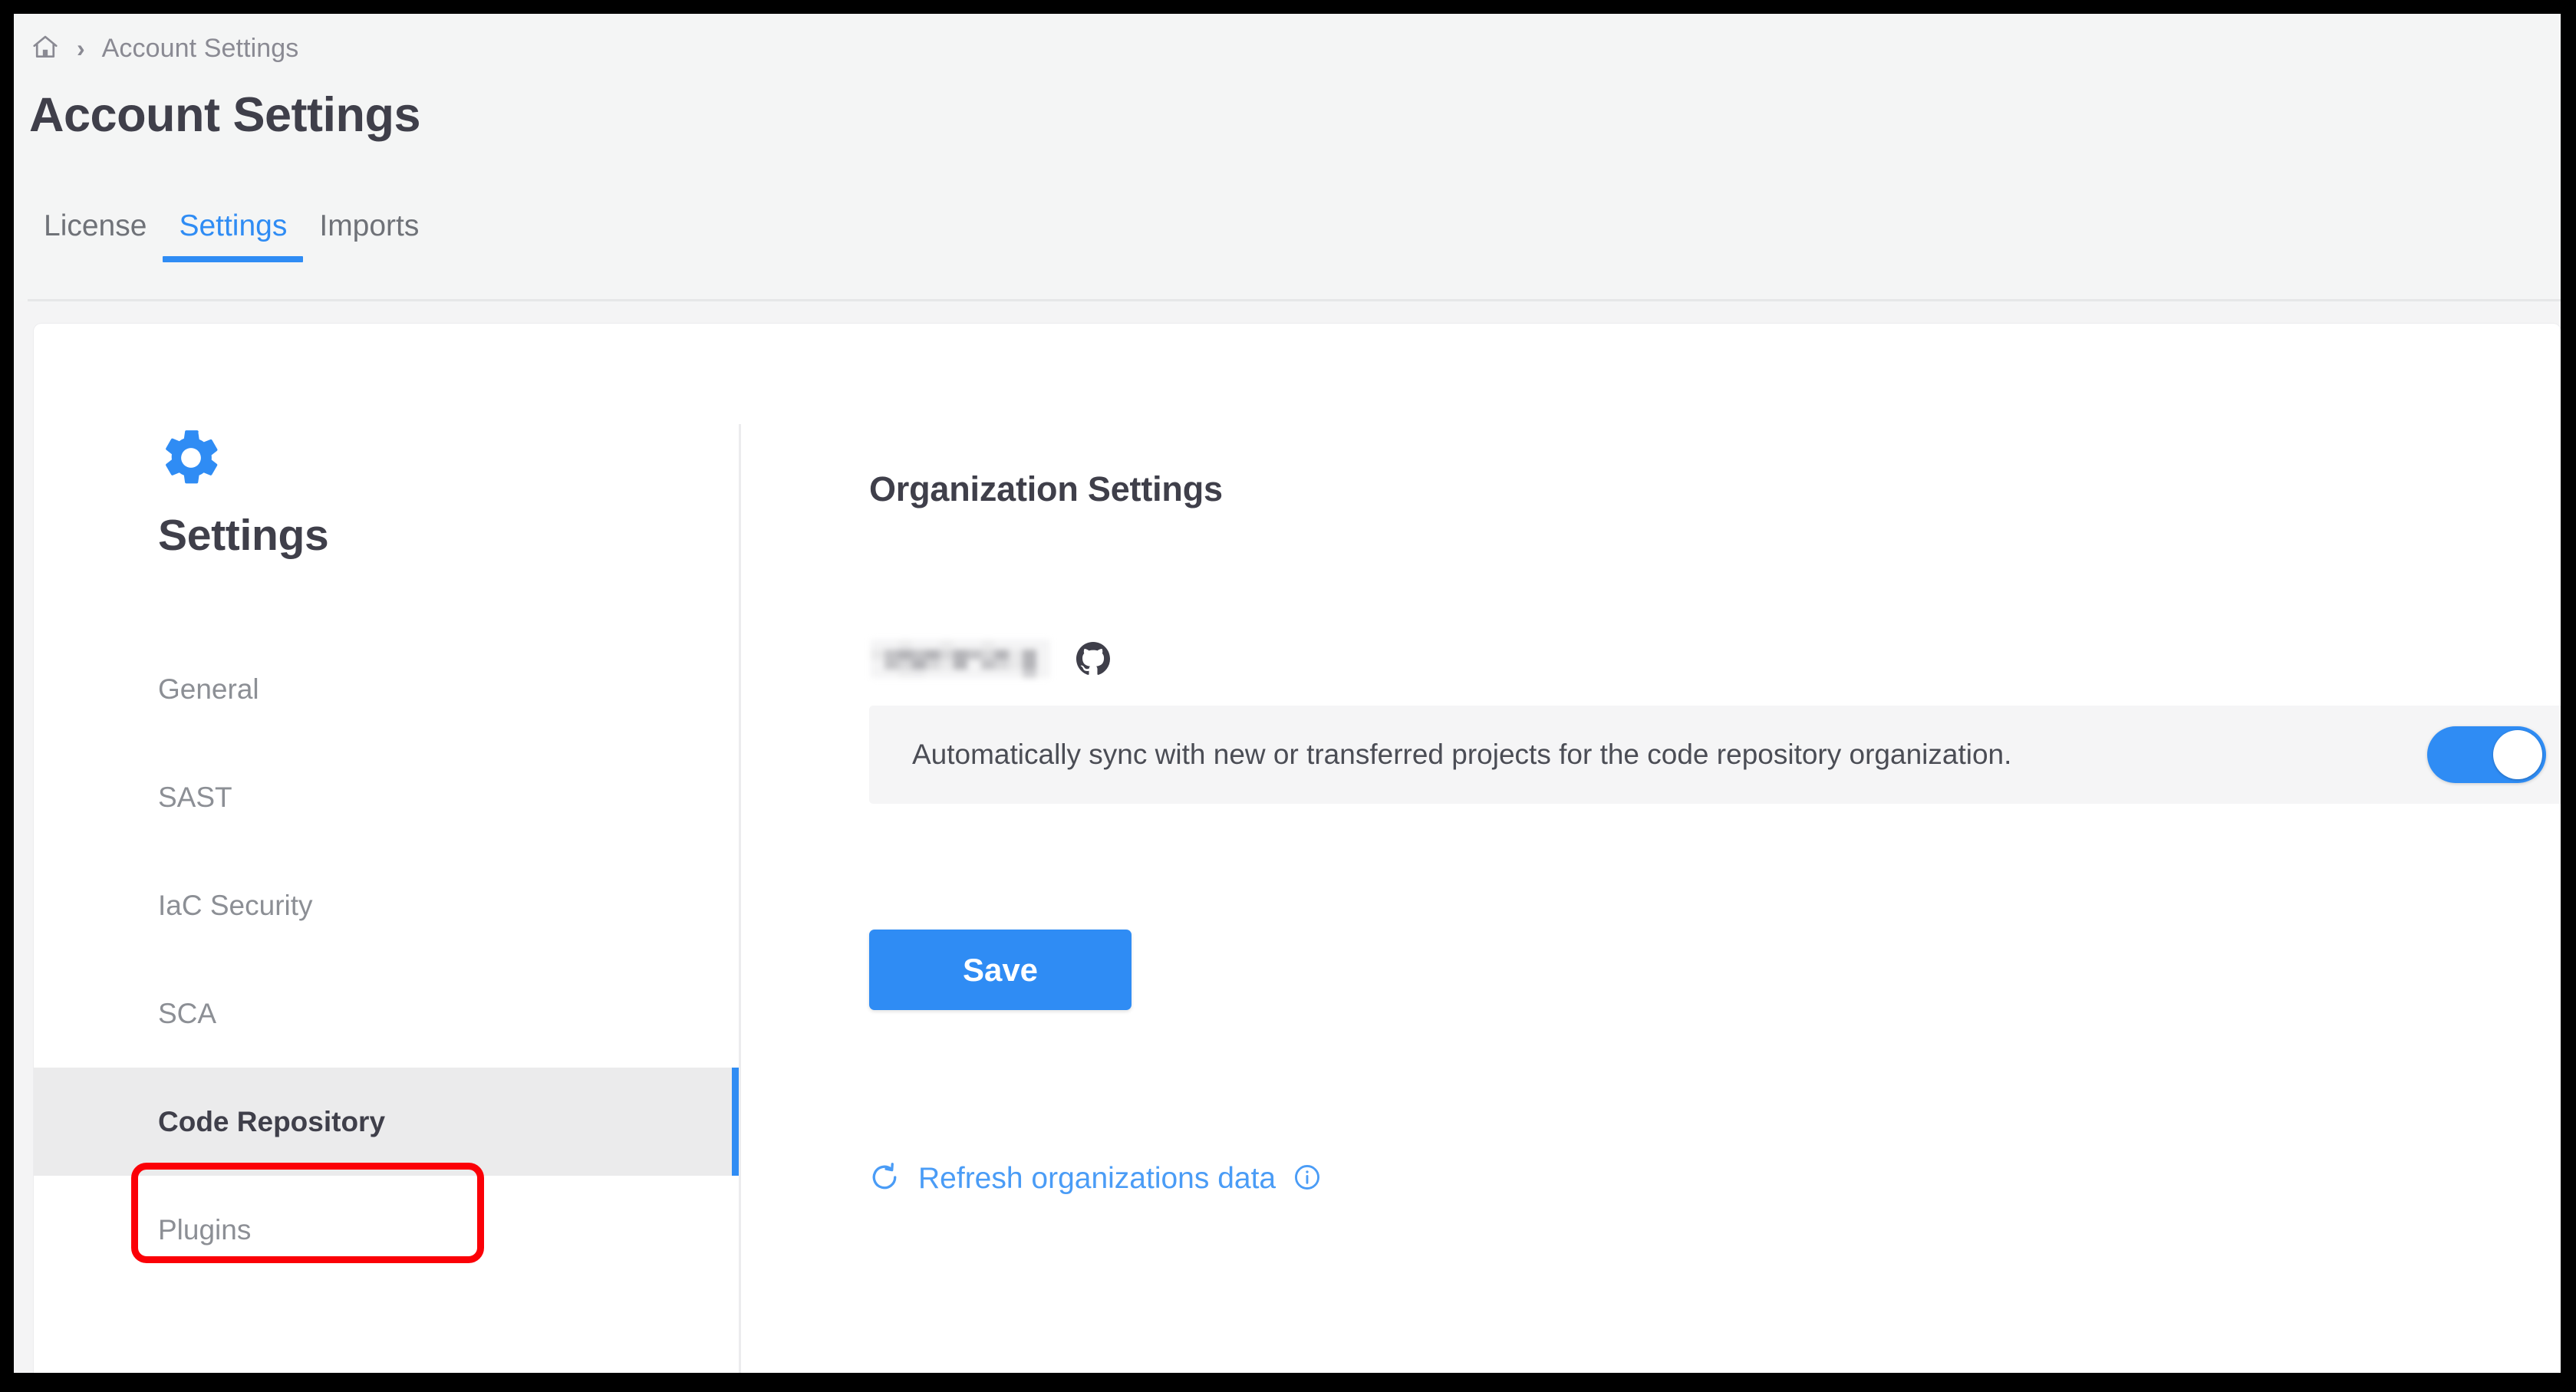 This screenshot has width=2576, height=1392. I want to click on sidebar-item-code-repository: Code Repository, so click(386, 1122).